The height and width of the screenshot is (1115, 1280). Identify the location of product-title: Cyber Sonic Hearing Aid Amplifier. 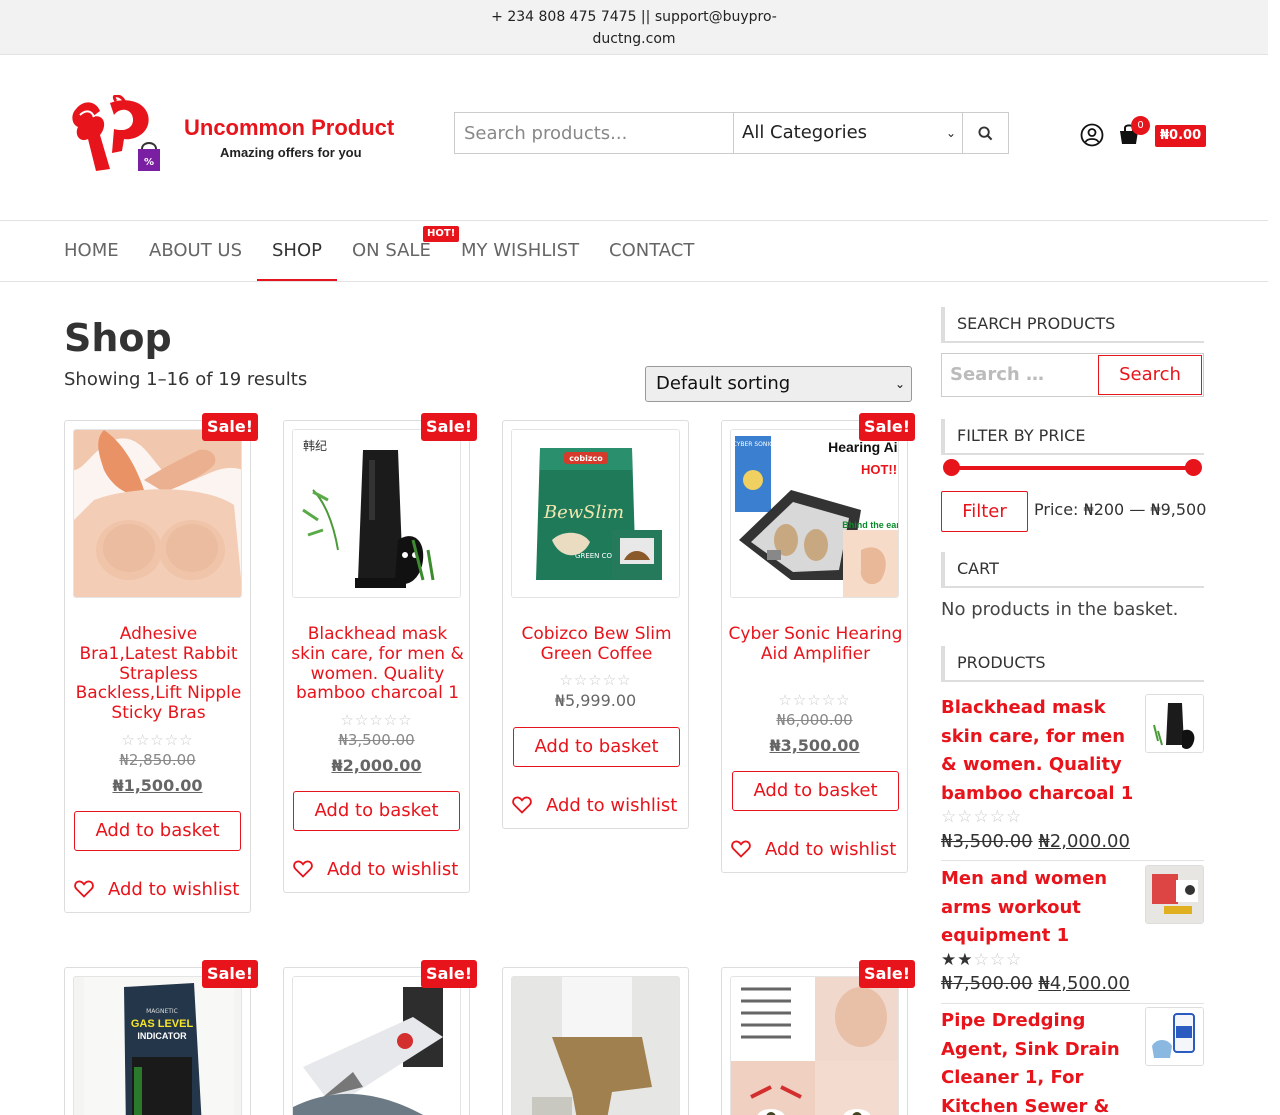
(815, 644).